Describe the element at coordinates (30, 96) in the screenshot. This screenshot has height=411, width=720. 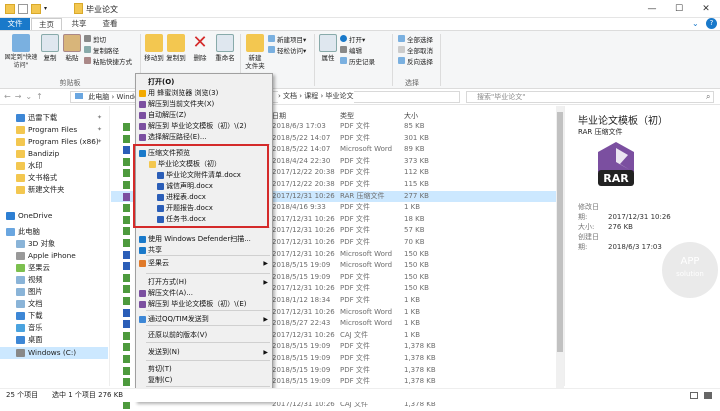
I see `chevron-down-icon: ⌄` at that location.